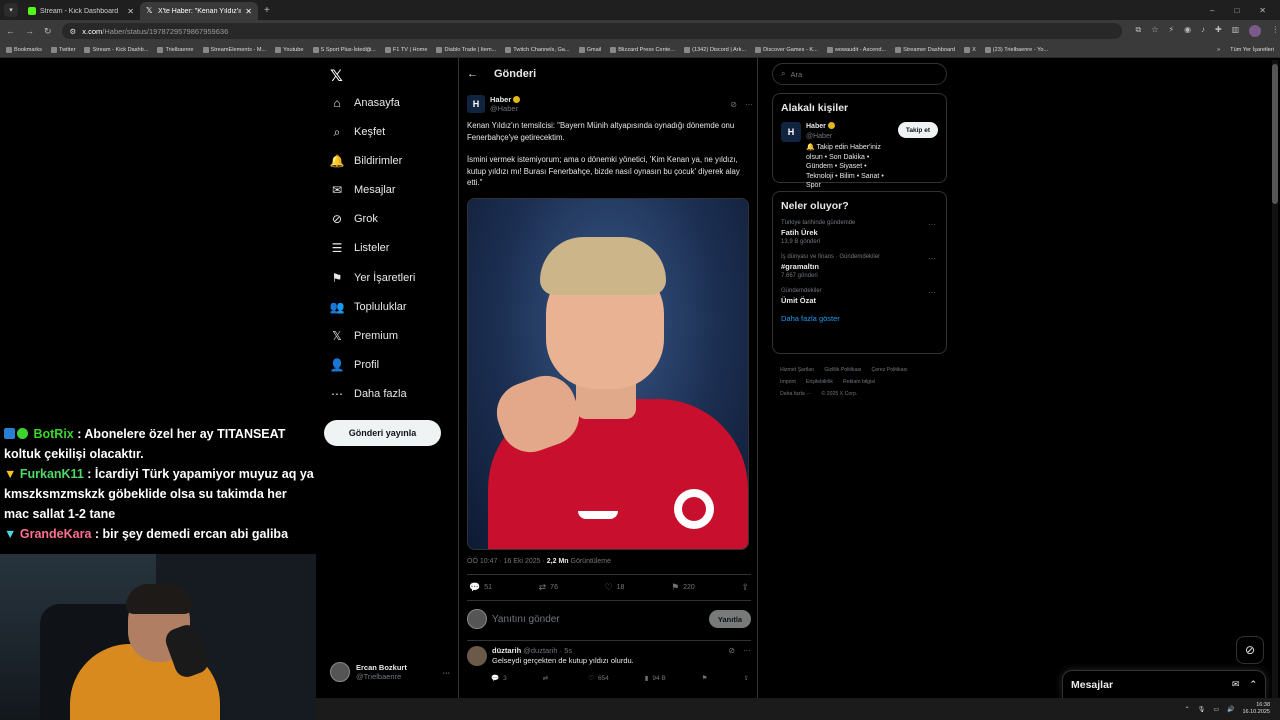 The height and width of the screenshot is (720, 1280). What do you see at coordinates (175, 49) in the screenshot?
I see `bookmark-item: Trielbaenre` at bounding box center [175, 49].